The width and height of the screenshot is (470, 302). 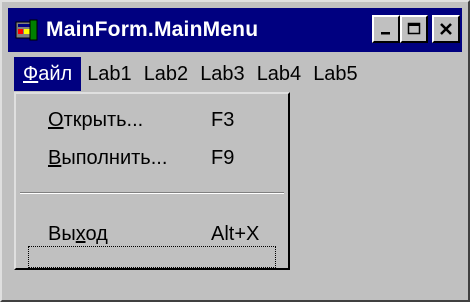 I want to click on menu-lab1: Lab1, so click(x=109, y=74).